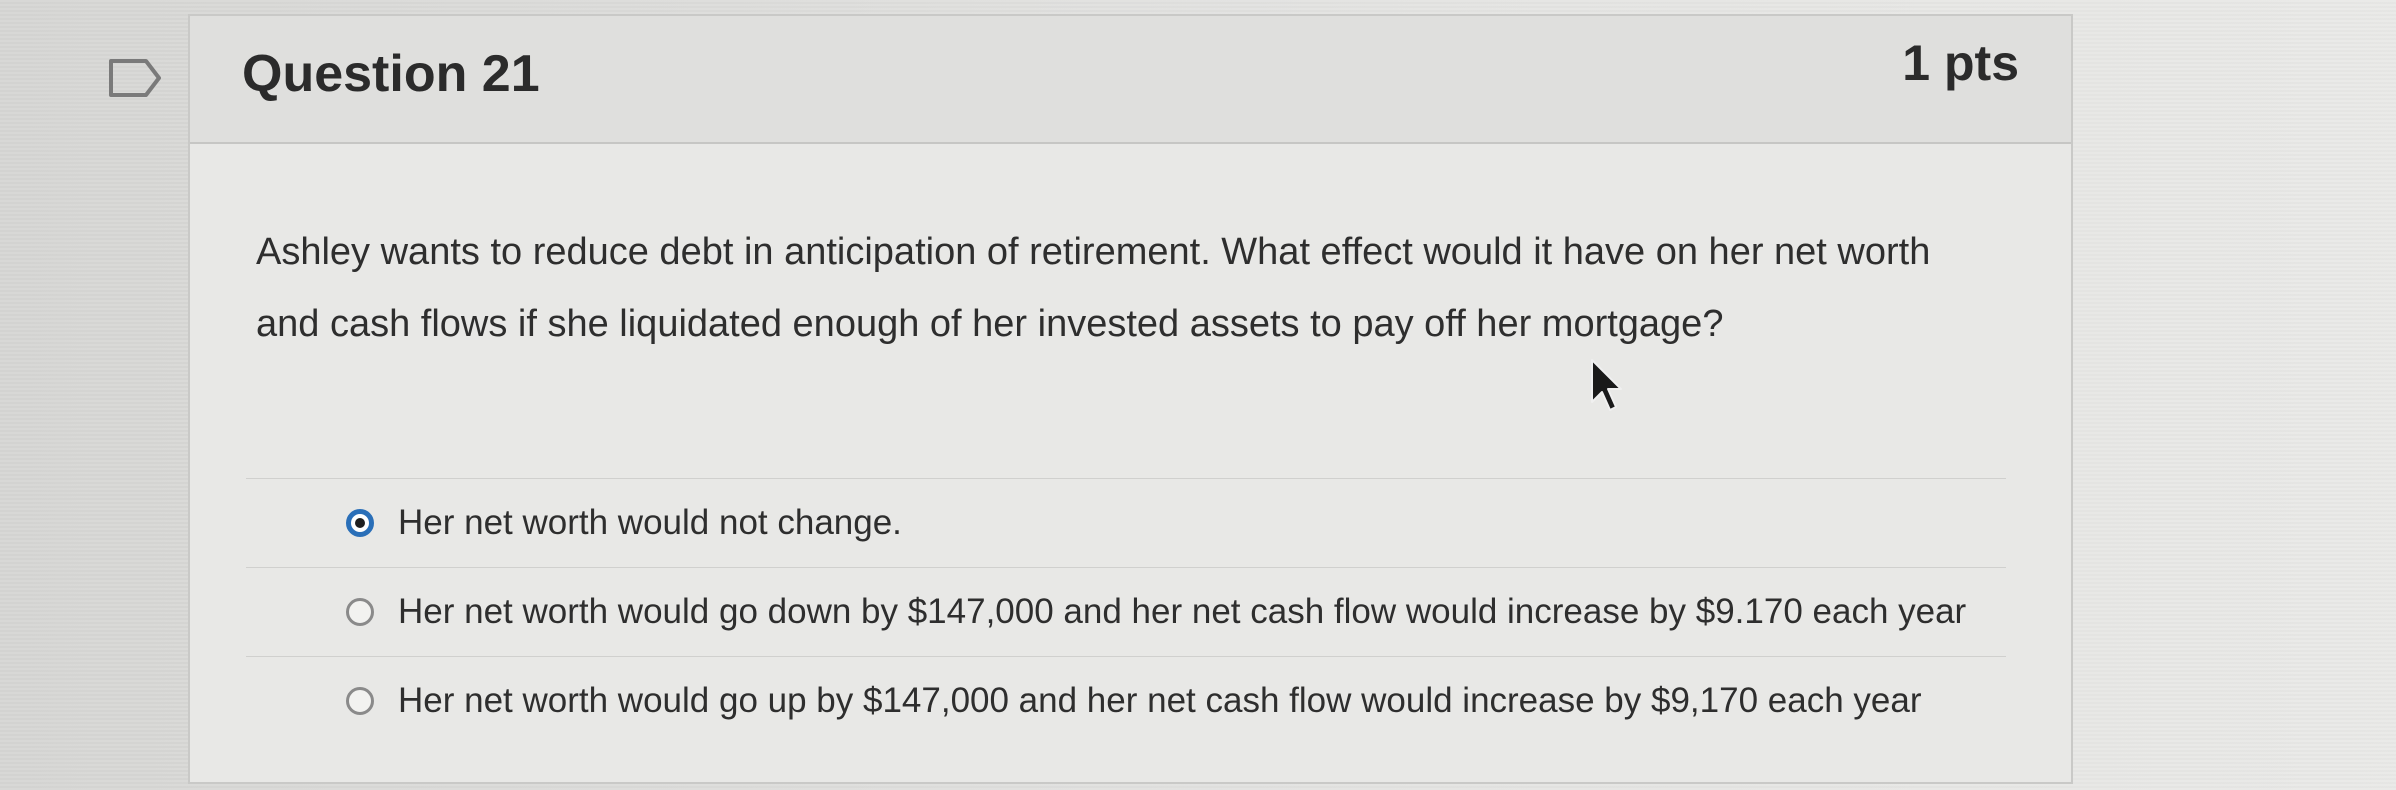 This screenshot has width=2396, height=790. I want to click on mouse-pointer-icon, so click(1606, 385).